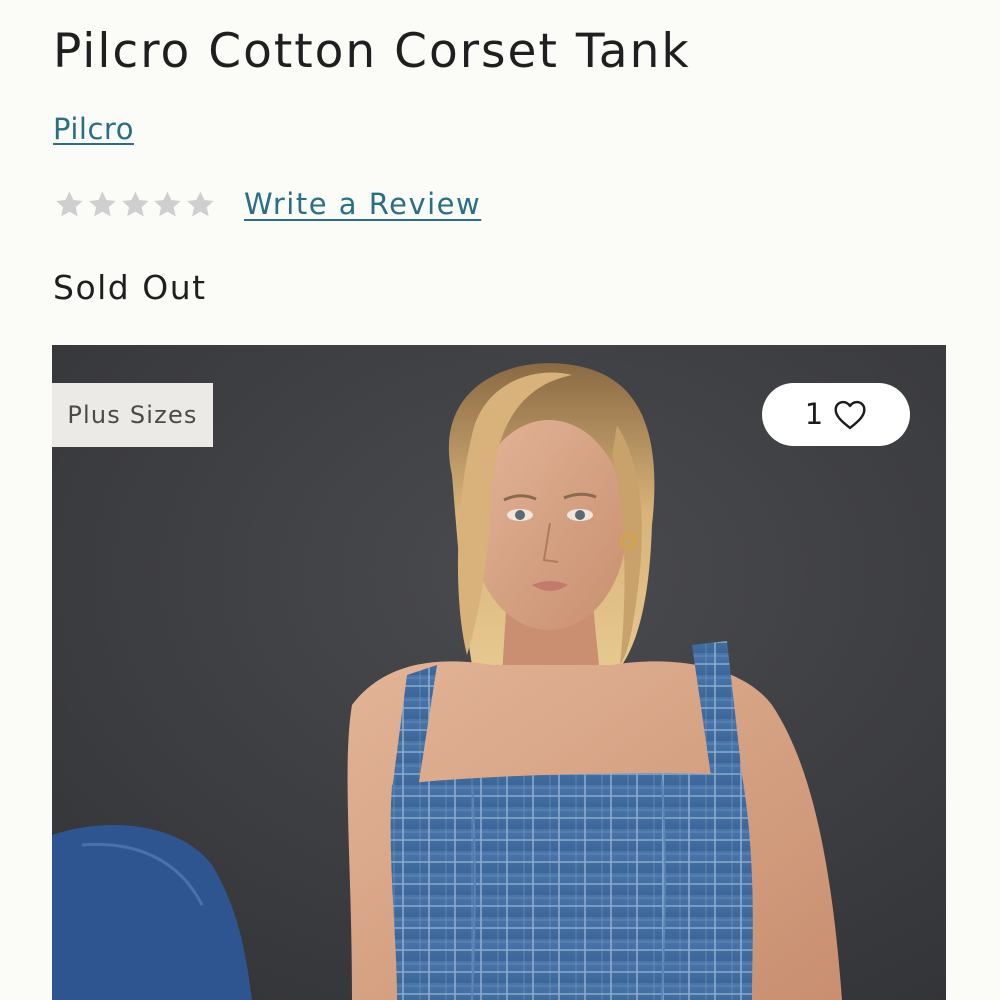 This screenshot has height=1000, width=1000. Describe the element at coordinates (850, 415) in the screenshot. I see `heart-icon` at that location.